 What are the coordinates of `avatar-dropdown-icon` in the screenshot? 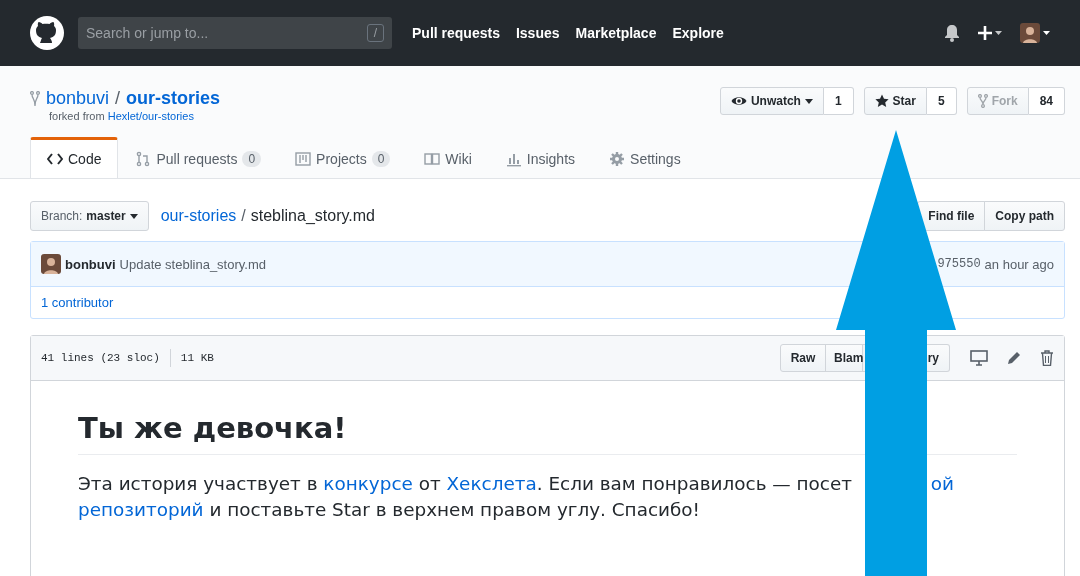 It's located at (1035, 33).